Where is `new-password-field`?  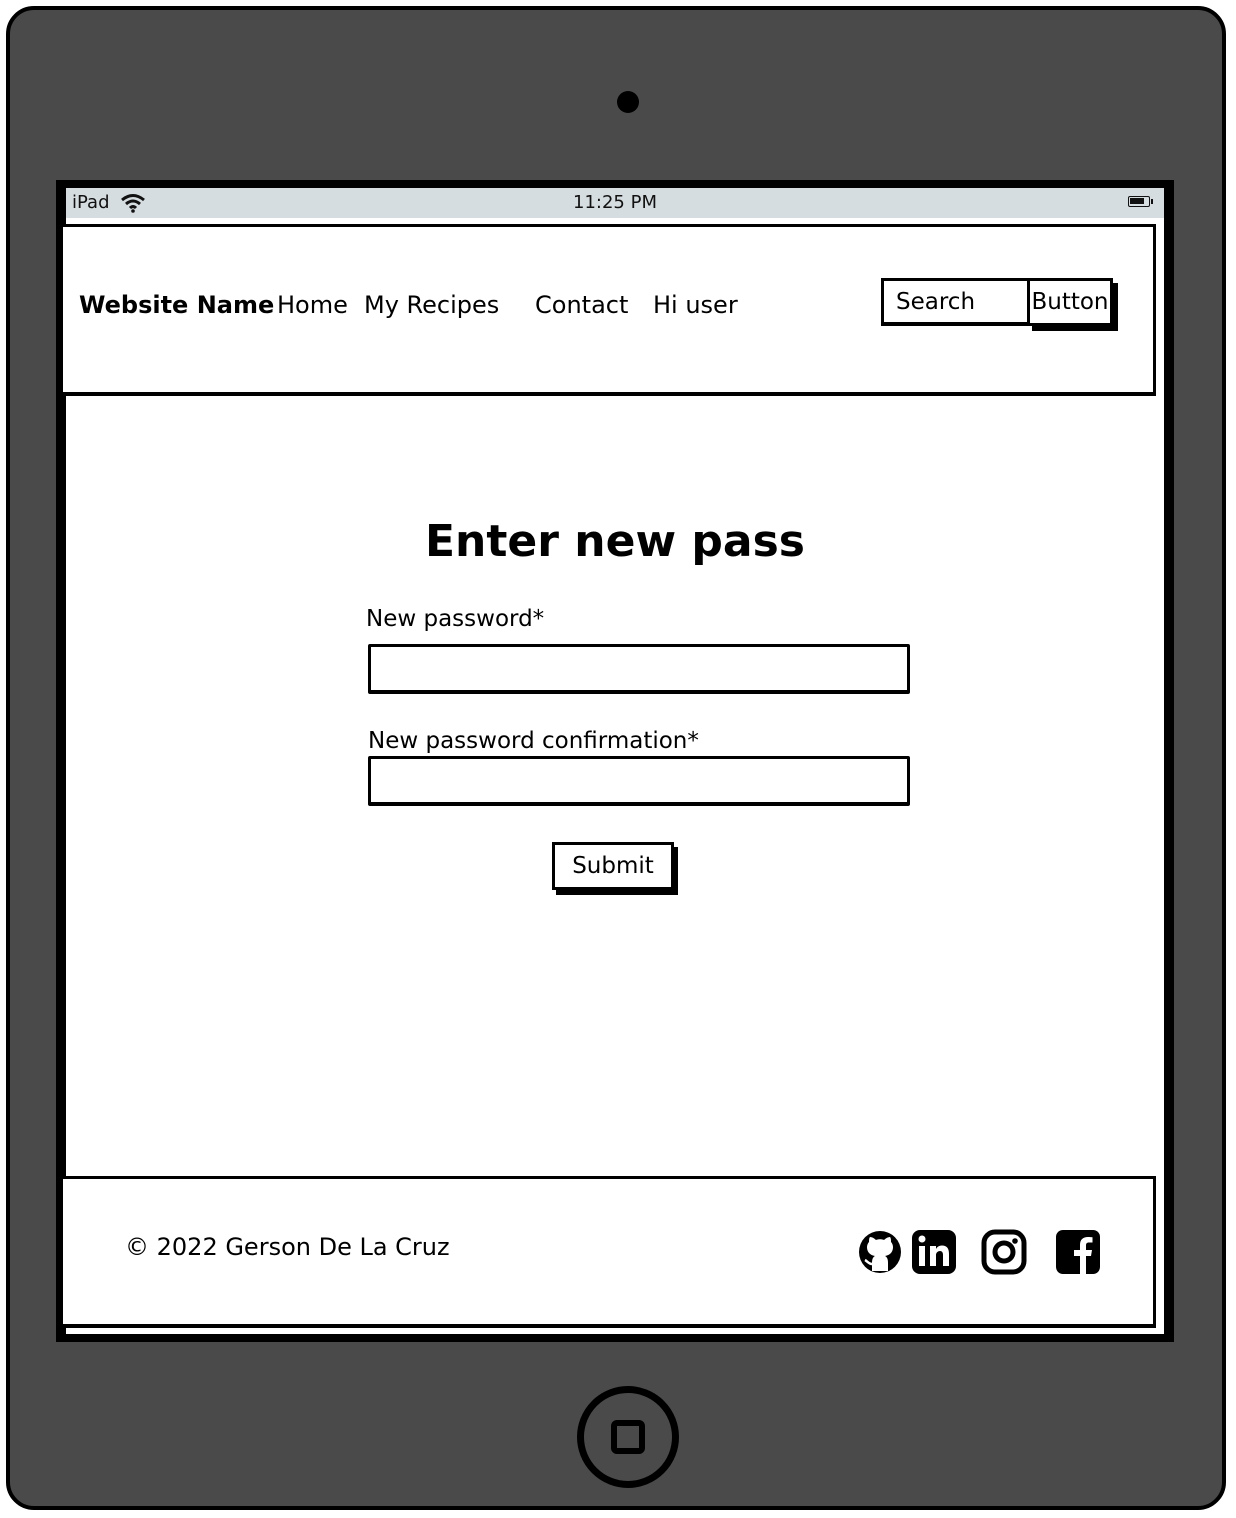
new-password-field is located at coordinates (639, 669).